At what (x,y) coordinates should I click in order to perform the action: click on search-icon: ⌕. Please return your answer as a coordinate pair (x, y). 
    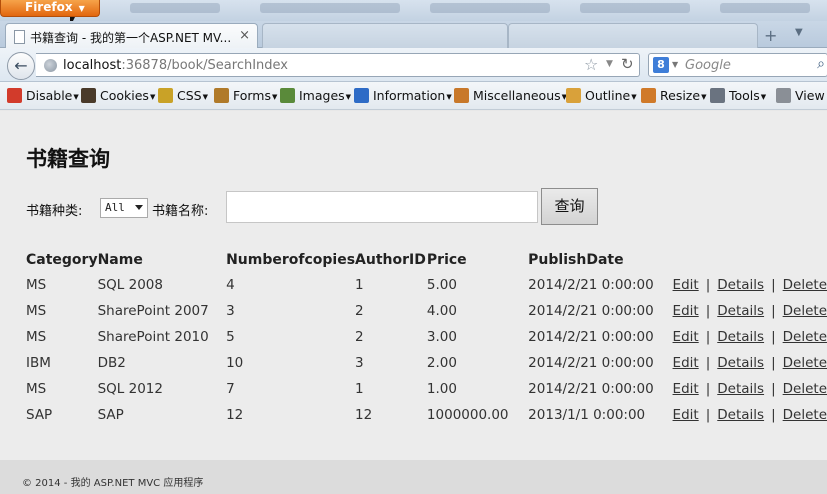
    Looking at the image, I should click on (821, 64).